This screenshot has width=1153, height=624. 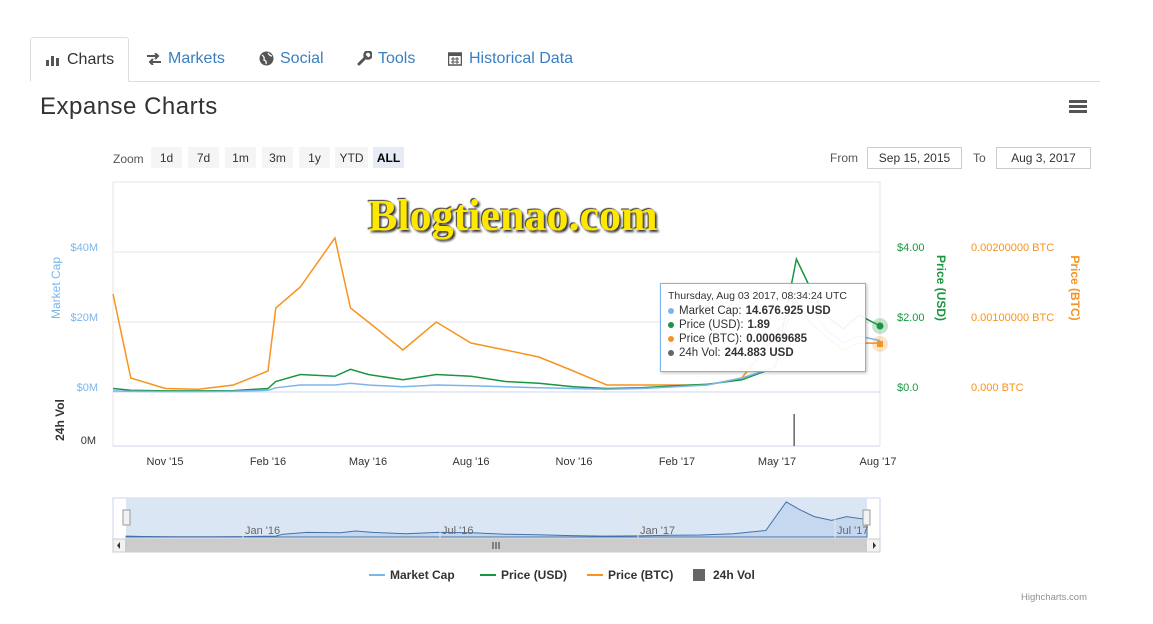 What do you see at coordinates (471, 462) in the screenshot?
I see `x-tick-label: Aug '16` at bounding box center [471, 462].